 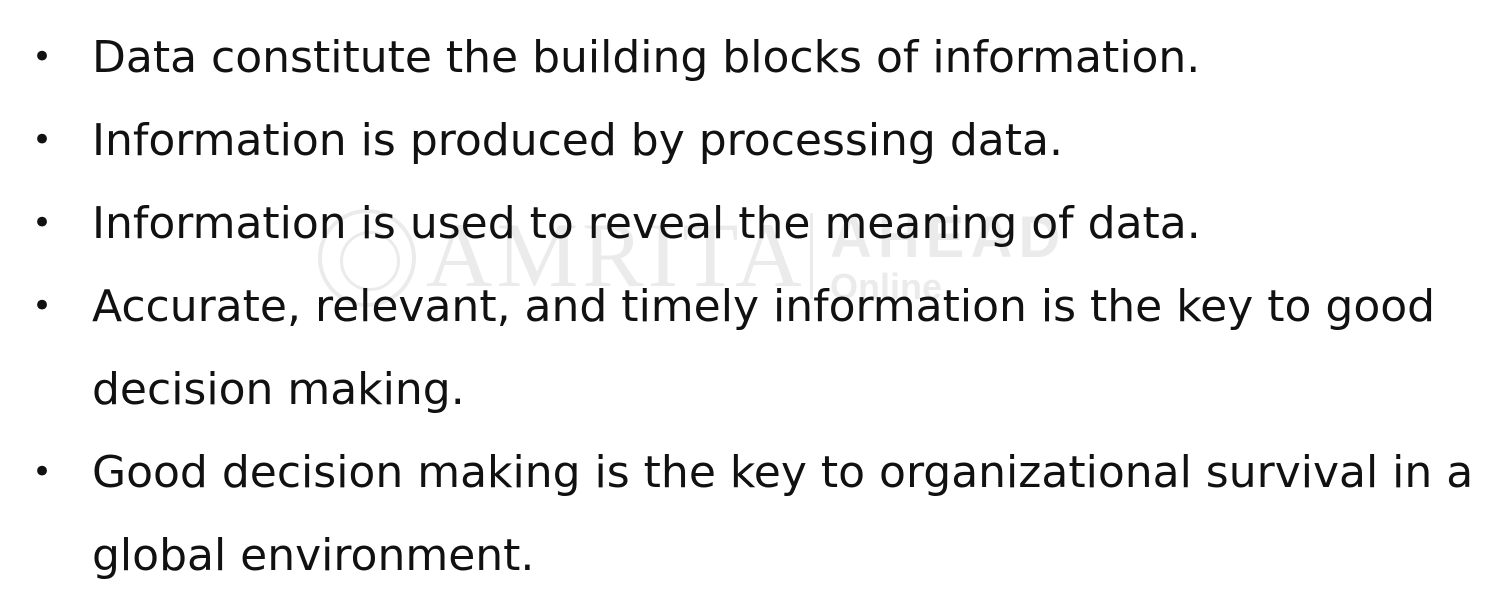 What do you see at coordinates (313, 555) in the screenshot?
I see `bullet-line: global environment.` at bounding box center [313, 555].